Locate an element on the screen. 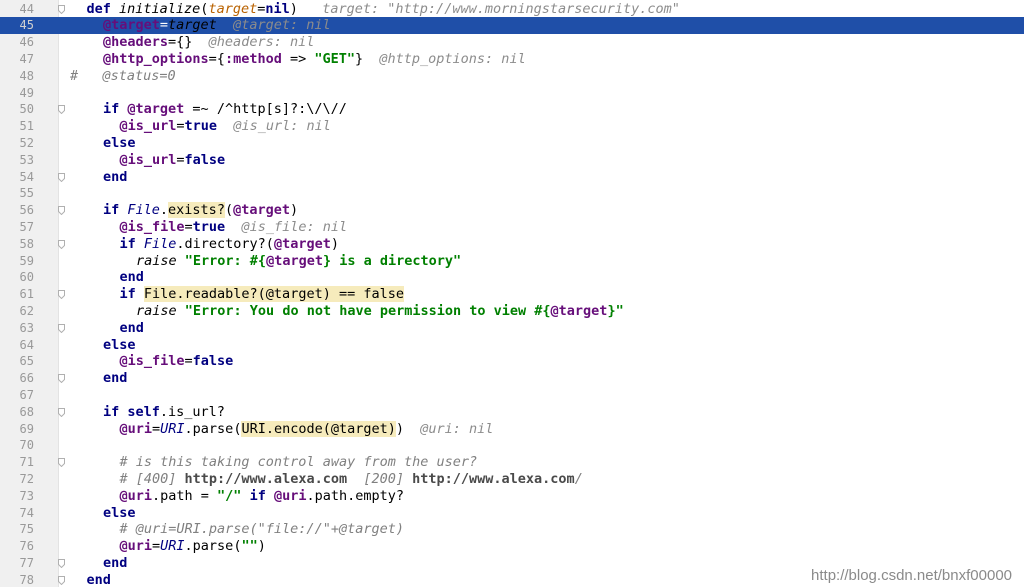  code-token: .path.empty? is located at coordinates (355, 495).